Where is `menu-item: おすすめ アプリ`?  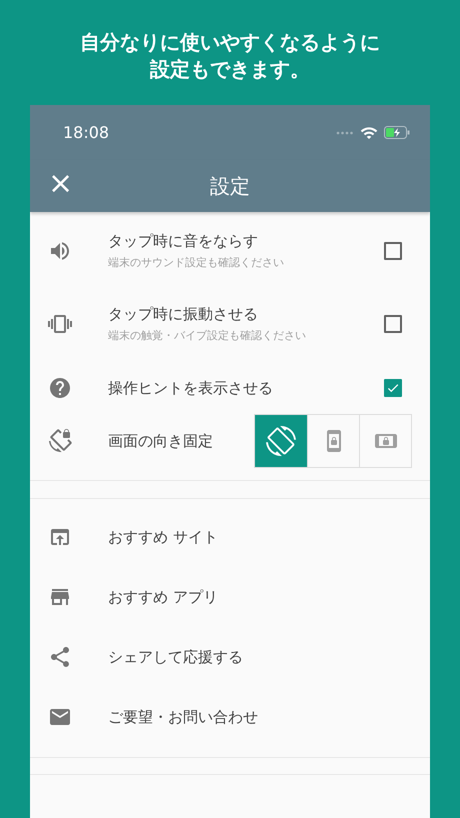 menu-item: おすすめ アプリ is located at coordinates (163, 597).